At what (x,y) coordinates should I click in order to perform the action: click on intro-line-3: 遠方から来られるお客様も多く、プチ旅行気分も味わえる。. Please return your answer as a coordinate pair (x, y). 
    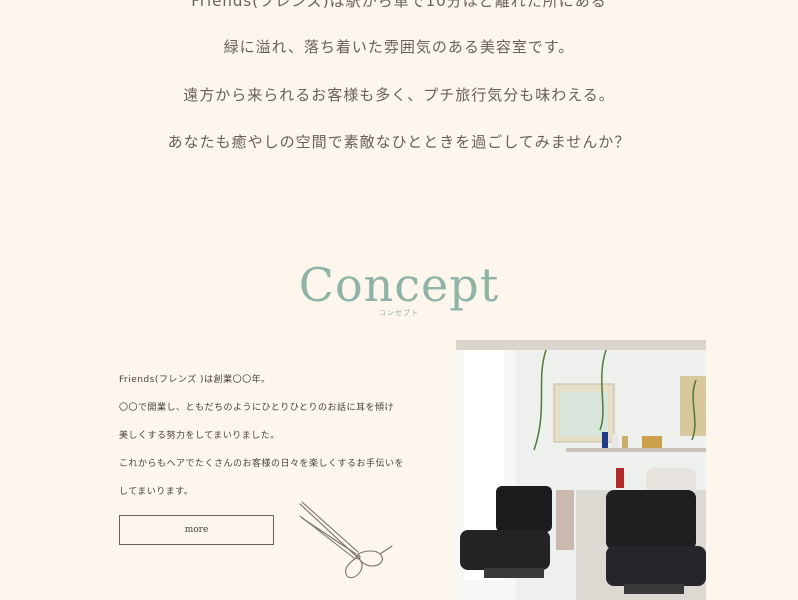
    Looking at the image, I should click on (399, 95).